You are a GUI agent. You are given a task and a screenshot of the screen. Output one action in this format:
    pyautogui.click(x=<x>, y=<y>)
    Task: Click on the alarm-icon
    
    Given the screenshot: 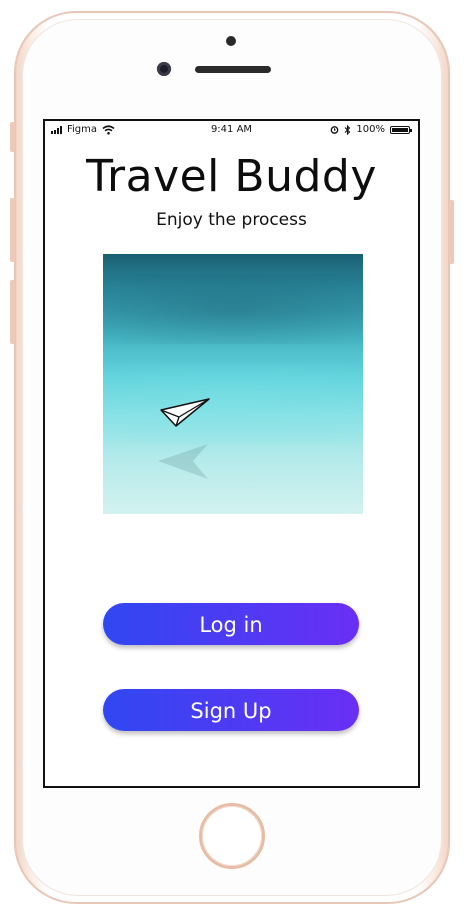 What is the action you would take?
    pyautogui.click(x=335, y=130)
    